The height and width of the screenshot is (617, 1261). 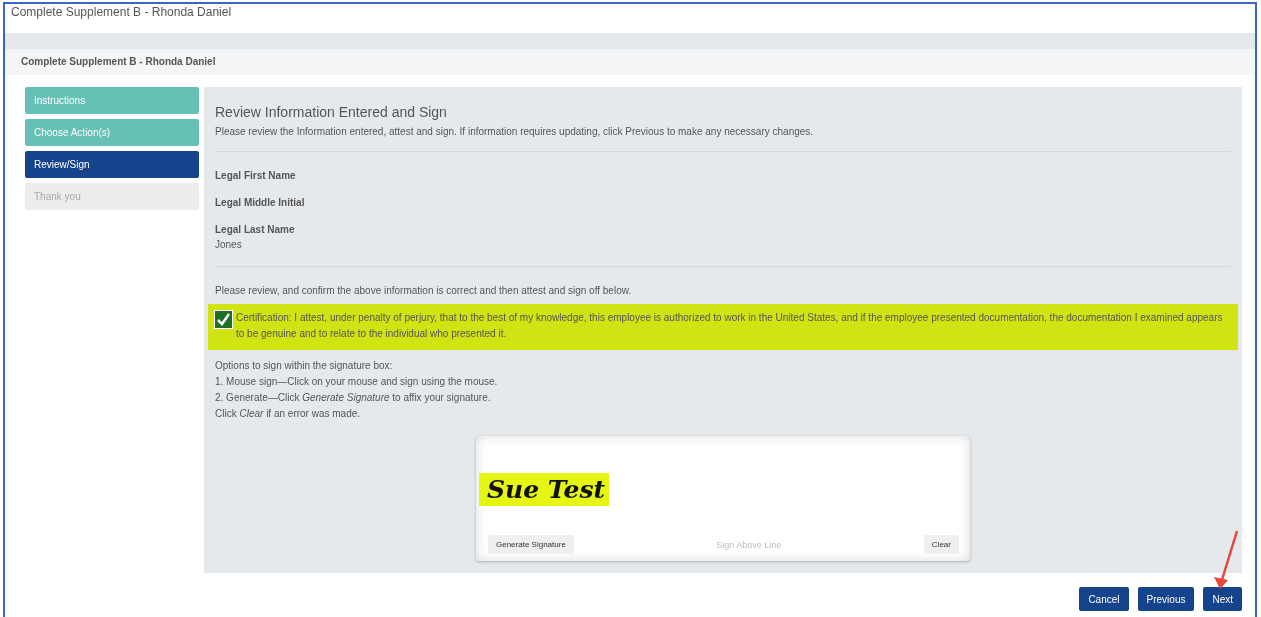 What do you see at coordinates (304, 366) in the screenshot?
I see `instruction-line: Options to sign within the signature box:` at bounding box center [304, 366].